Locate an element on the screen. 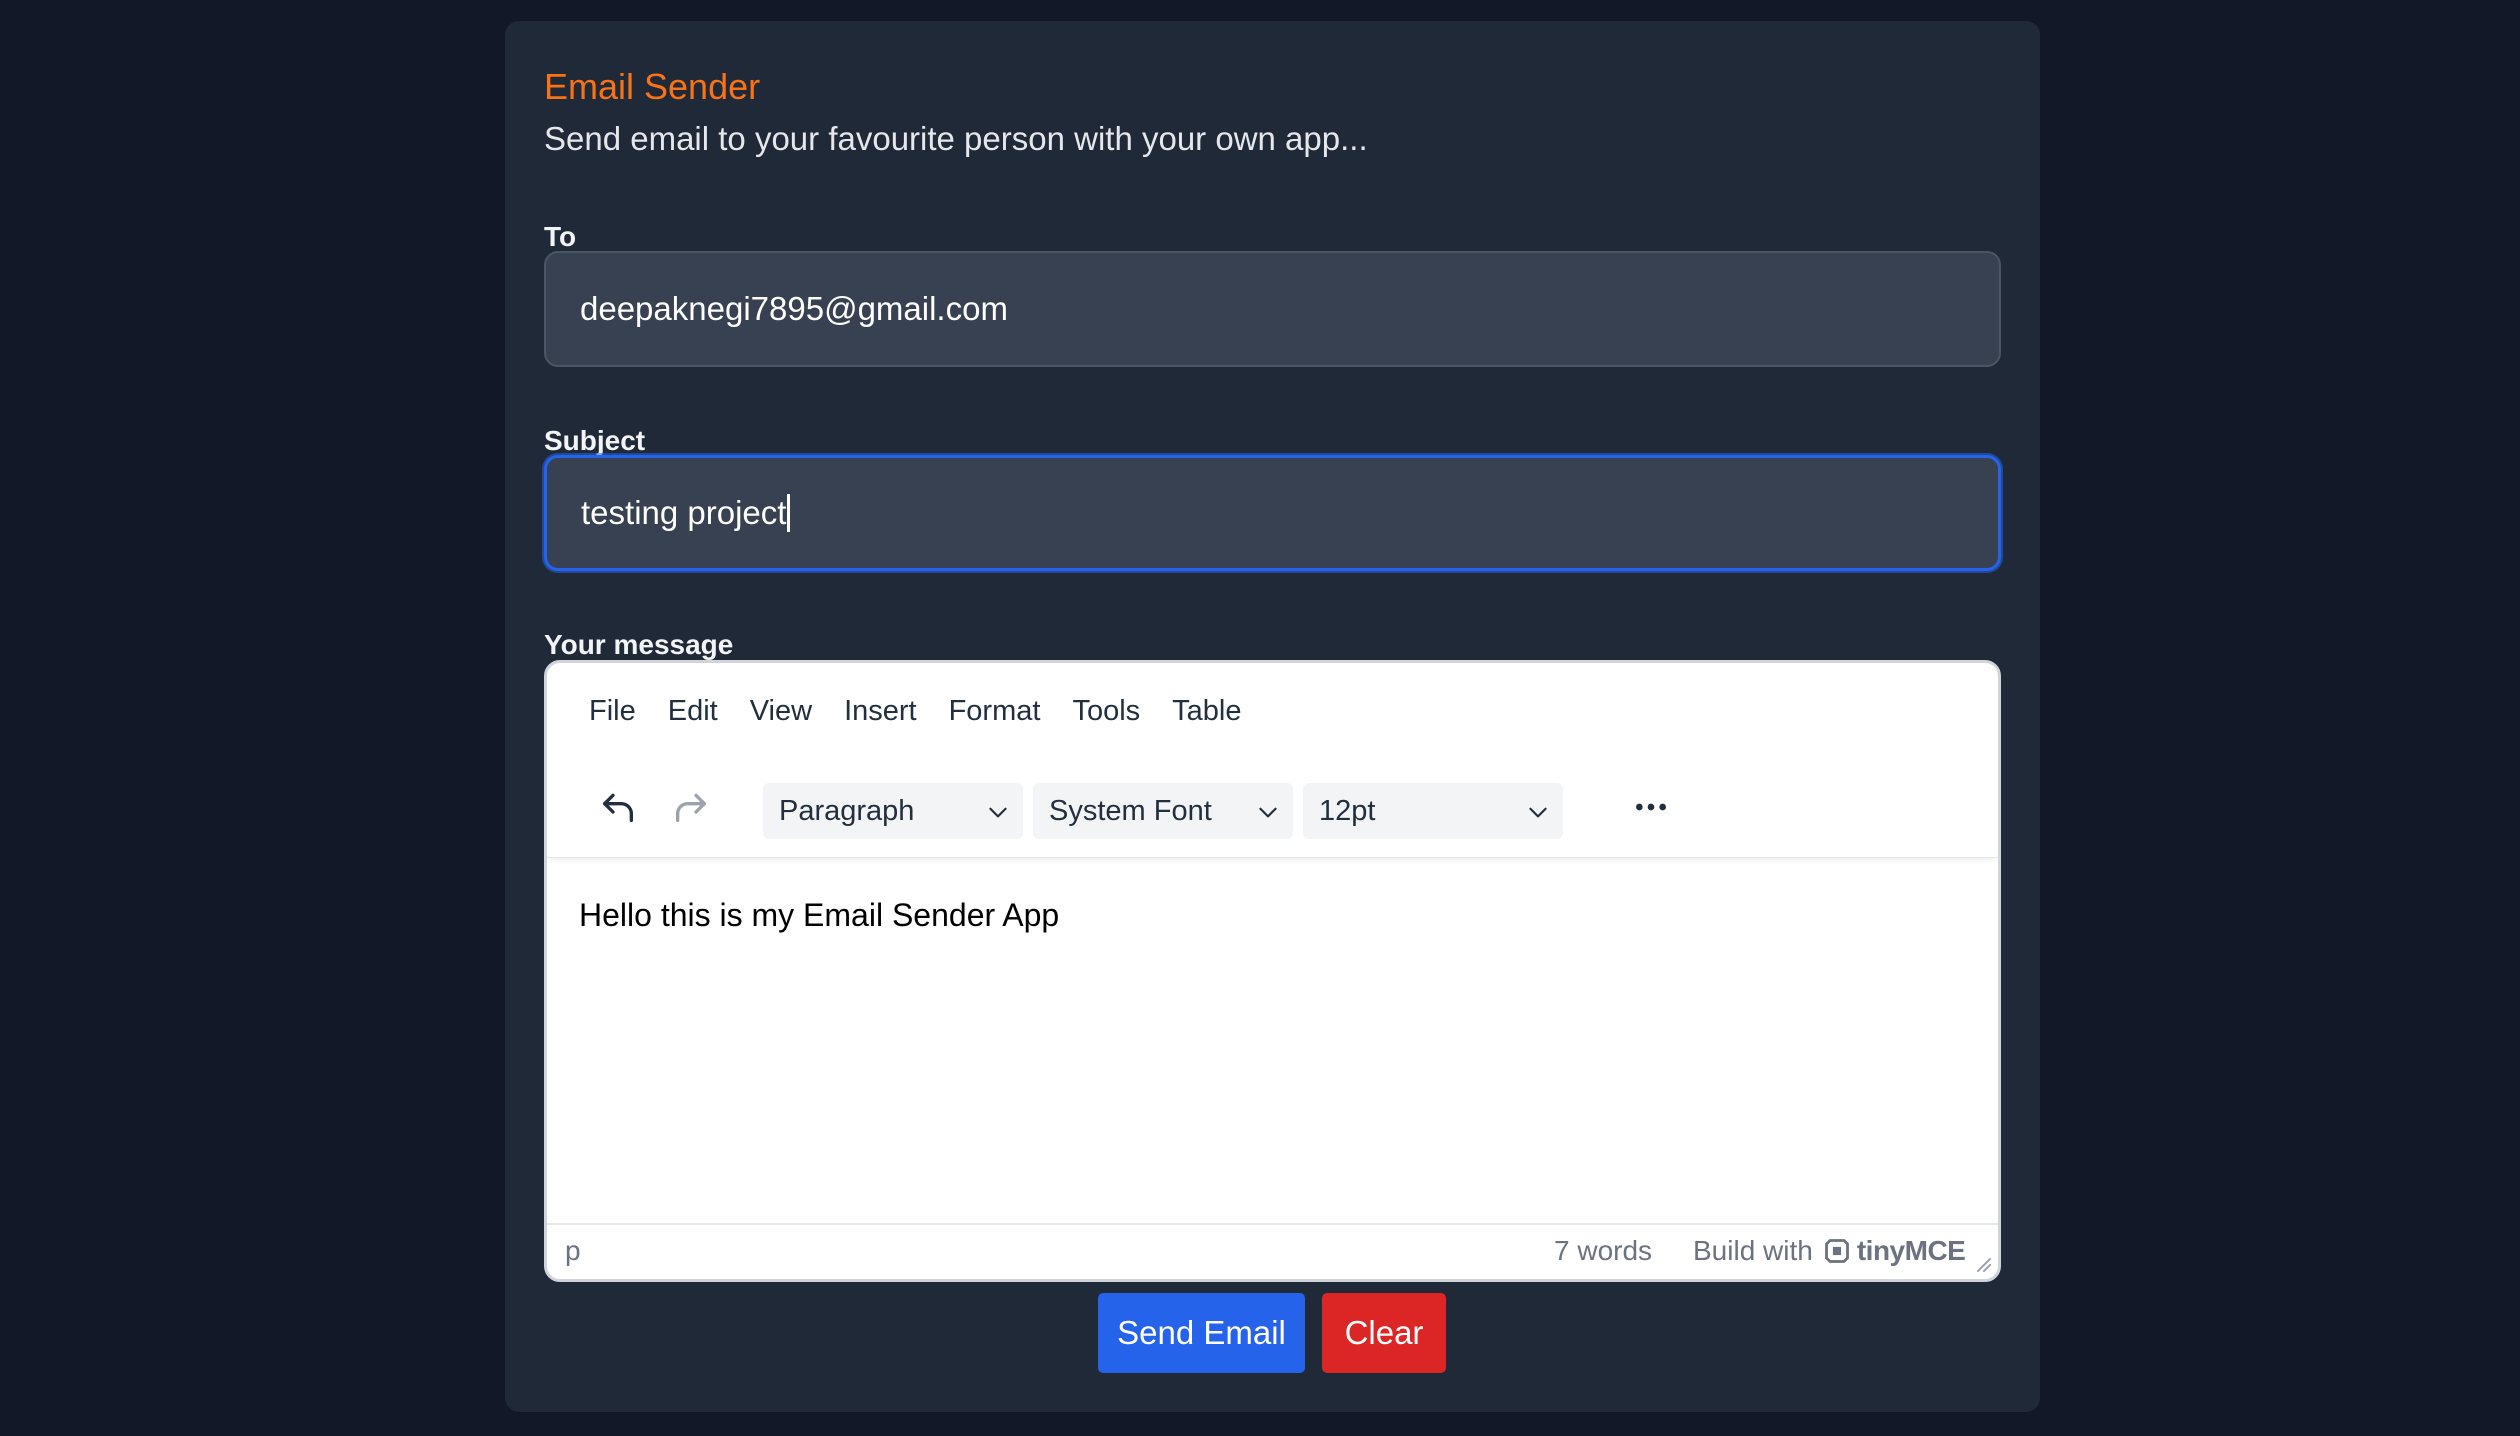 The width and height of the screenshot is (2520, 1436). menu-tools: Tools is located at coordinates (1106, 711).